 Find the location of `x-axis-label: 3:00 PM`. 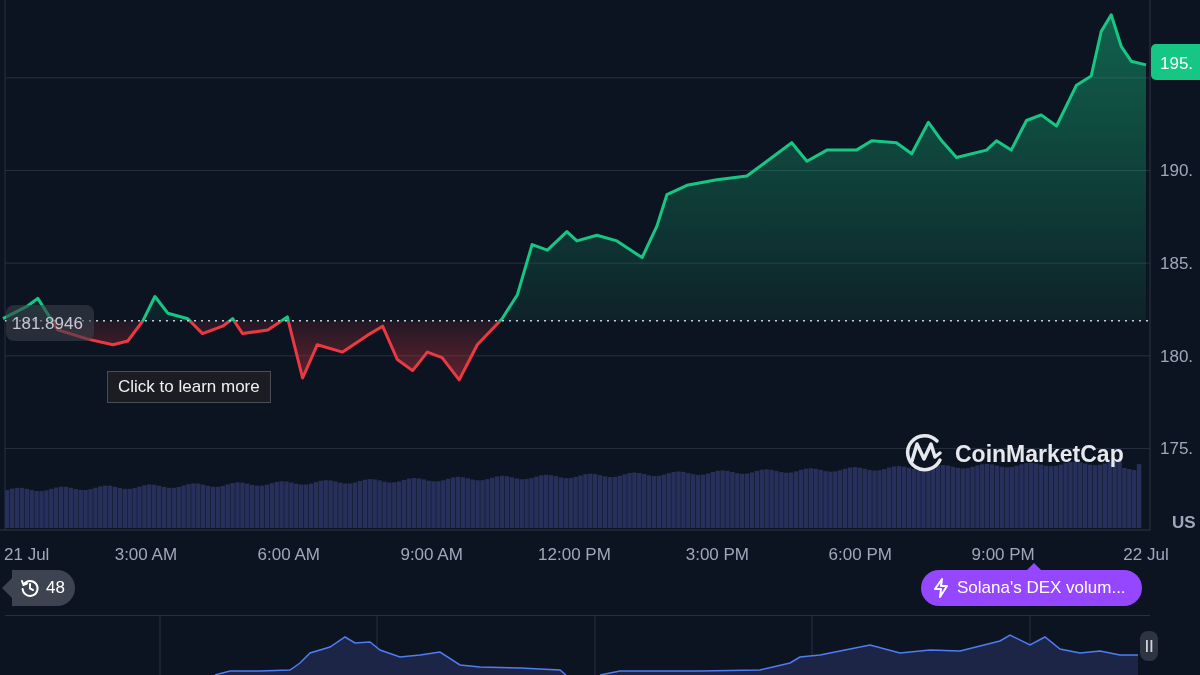

x-axis-label: 3:00 PM is located at coordinates (717, 554).